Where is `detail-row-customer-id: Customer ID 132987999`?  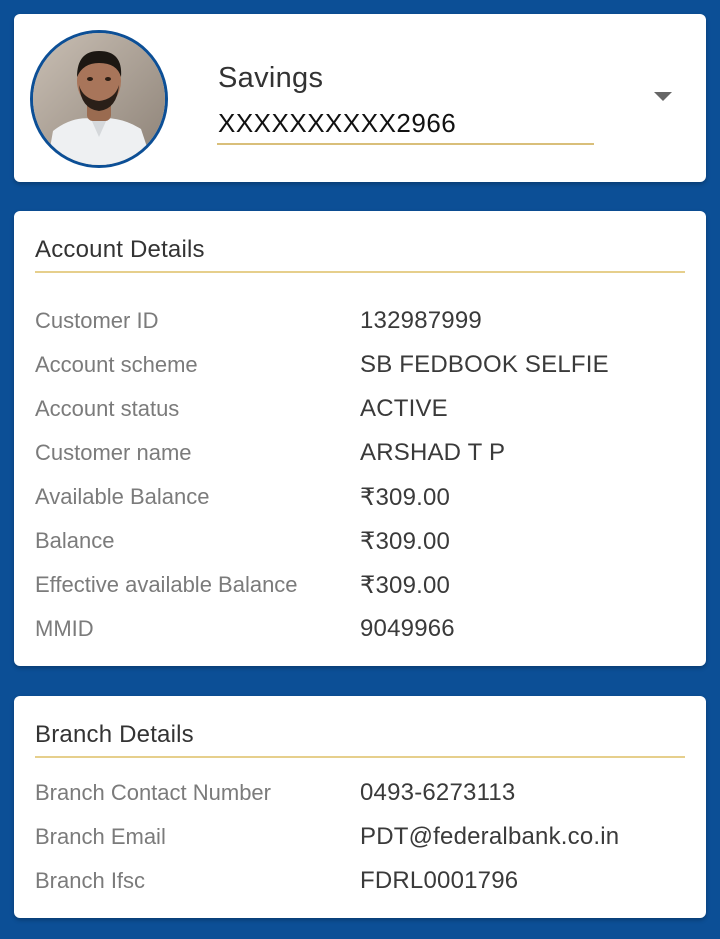
detail-row-customer-id: Customer ID 132987999 is located at coordinates (360, 327).